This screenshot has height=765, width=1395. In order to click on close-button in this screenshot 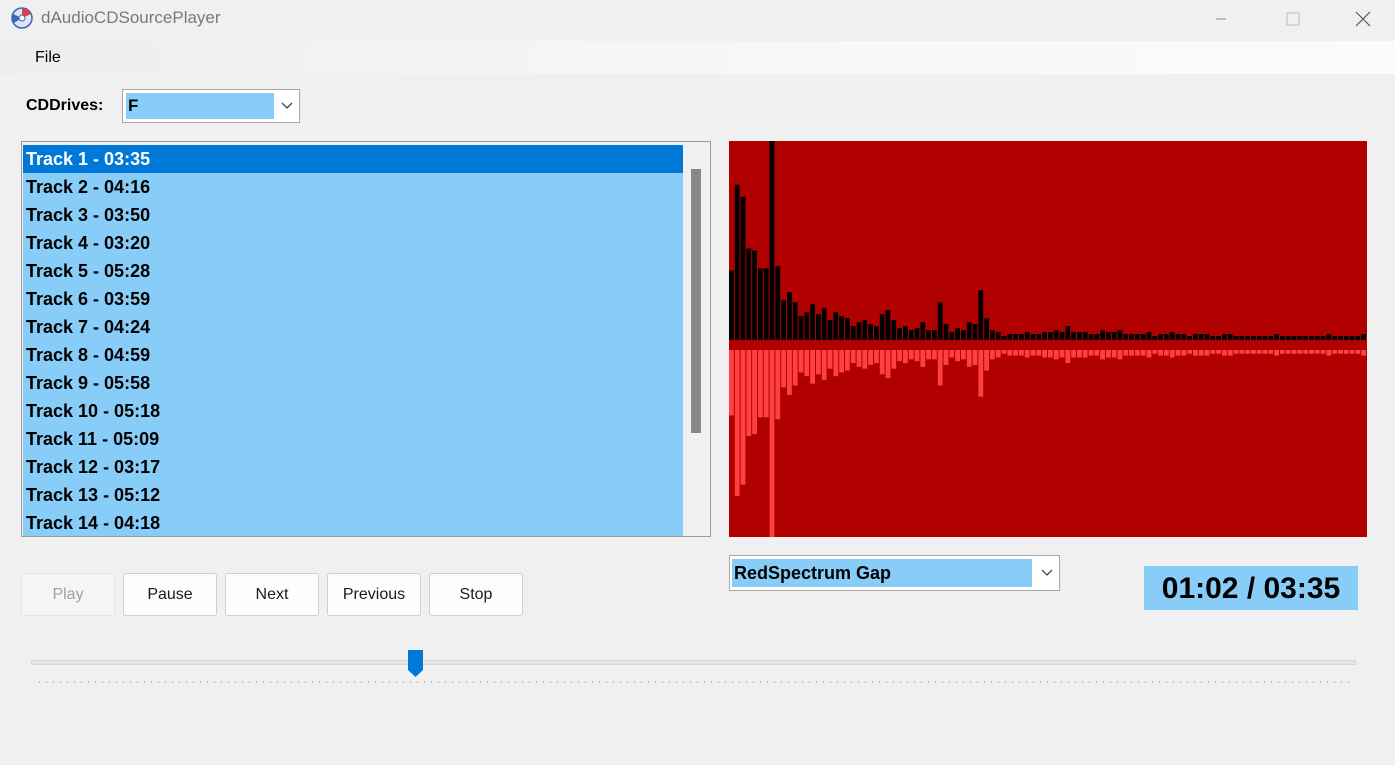, I will do `click(1363, 19)`.